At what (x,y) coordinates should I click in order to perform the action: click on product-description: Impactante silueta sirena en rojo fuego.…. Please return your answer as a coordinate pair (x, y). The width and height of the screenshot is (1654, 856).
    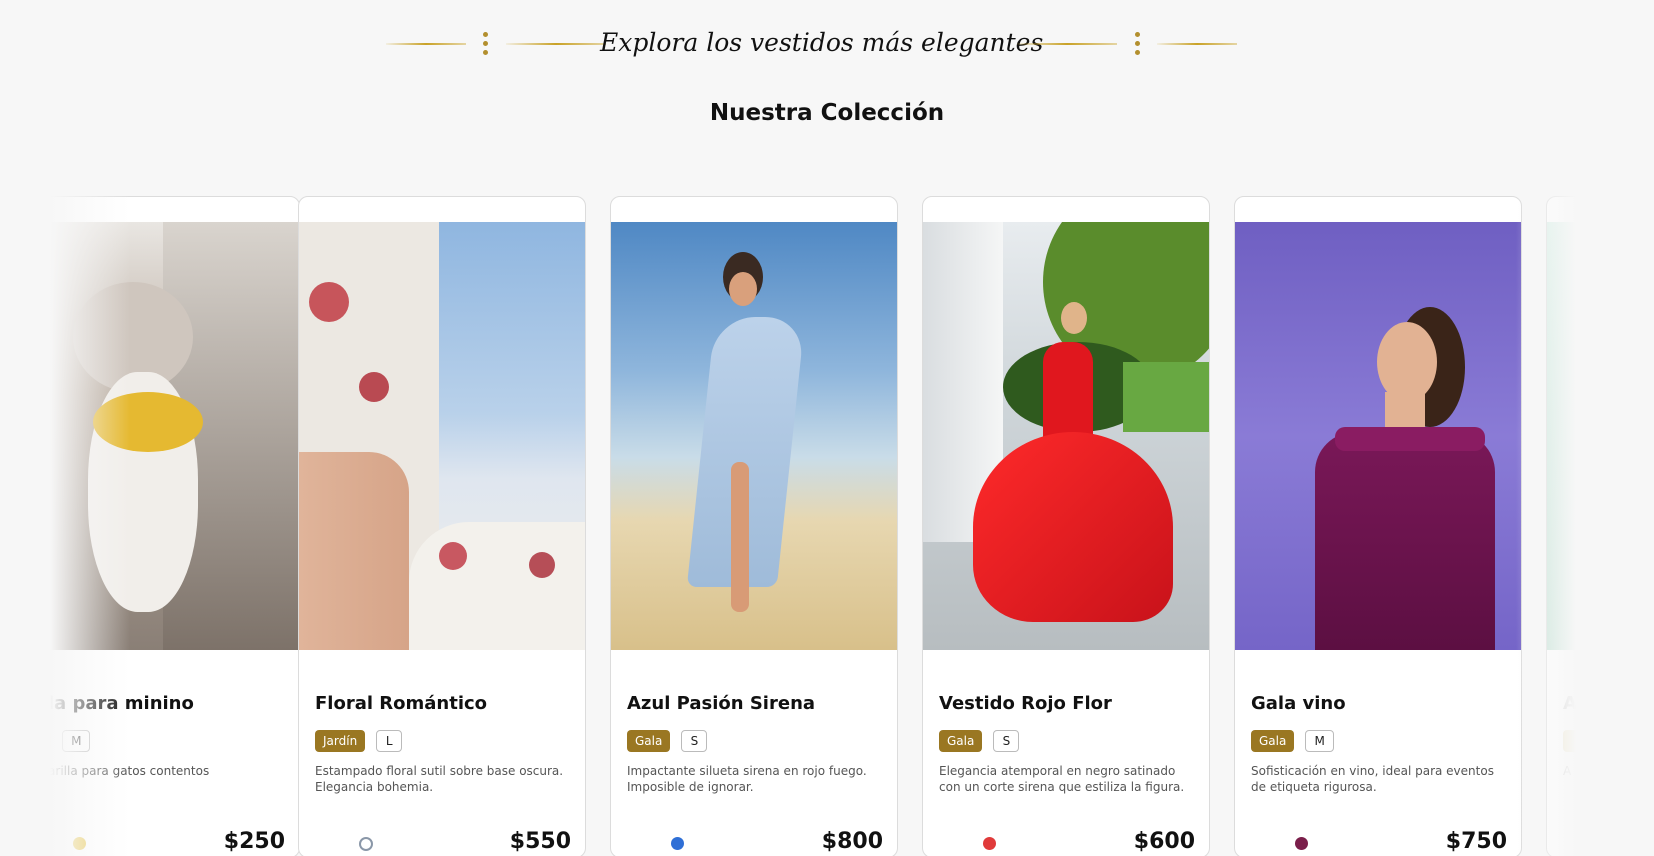
    Looking at the image, I should click on (747, 779).